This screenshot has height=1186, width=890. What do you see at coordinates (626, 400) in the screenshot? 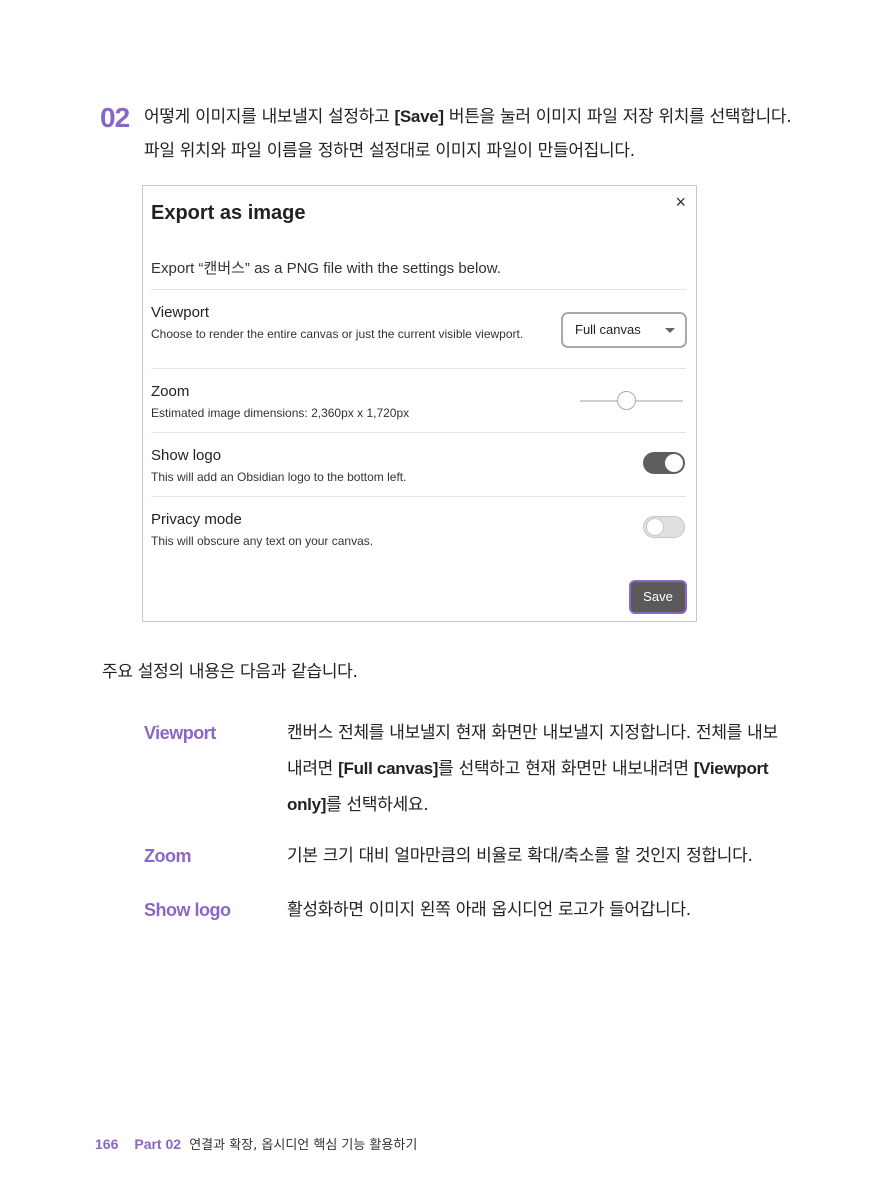
I see `zoom-slider-thumb` at bounding box center [626, 400].